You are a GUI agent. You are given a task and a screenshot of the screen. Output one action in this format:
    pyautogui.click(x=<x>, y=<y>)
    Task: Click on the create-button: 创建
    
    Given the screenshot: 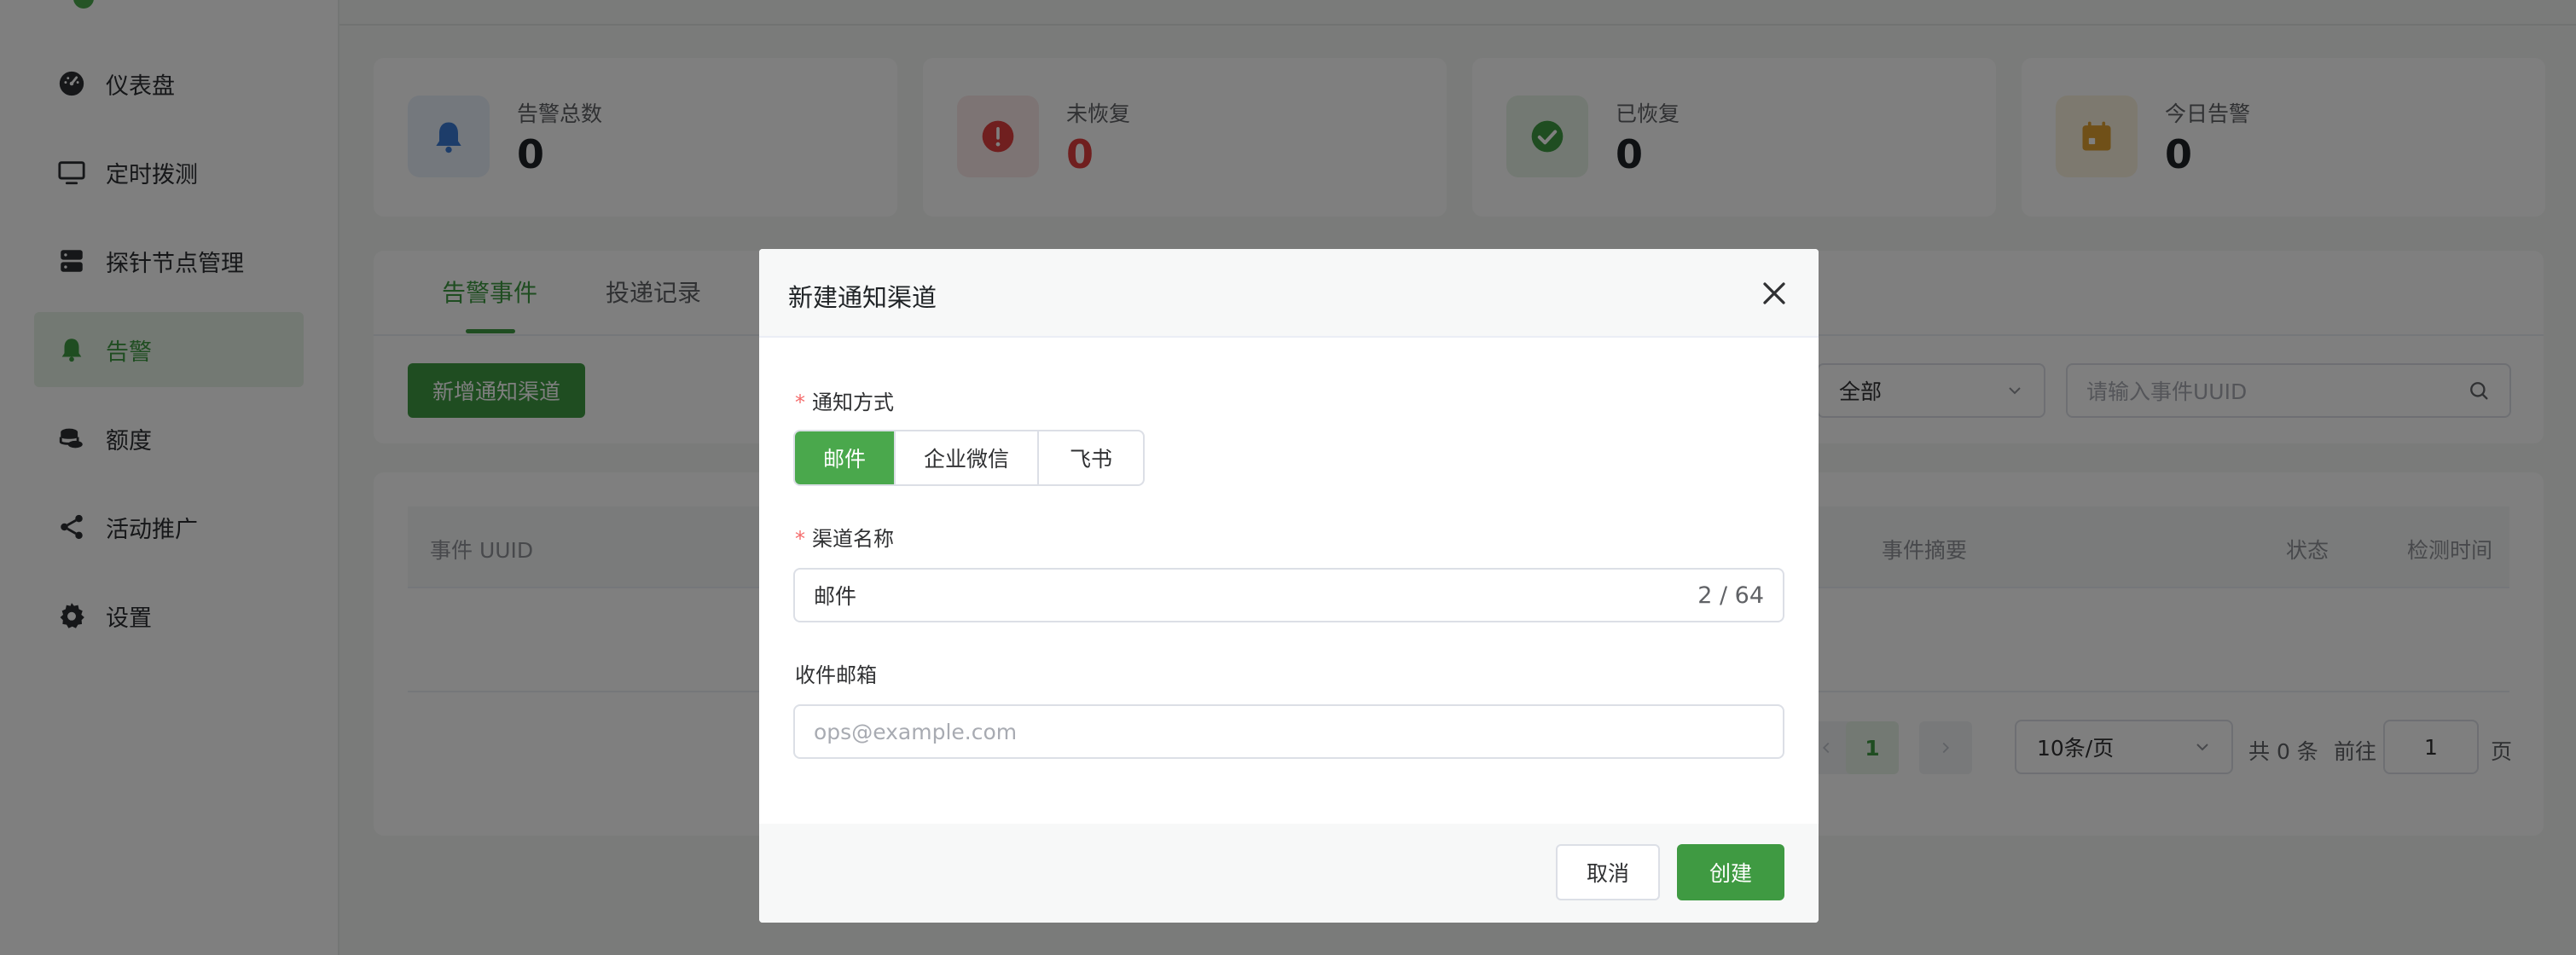 What is the action you would take?
    pyautogui.click(x=1730, y=872)
    